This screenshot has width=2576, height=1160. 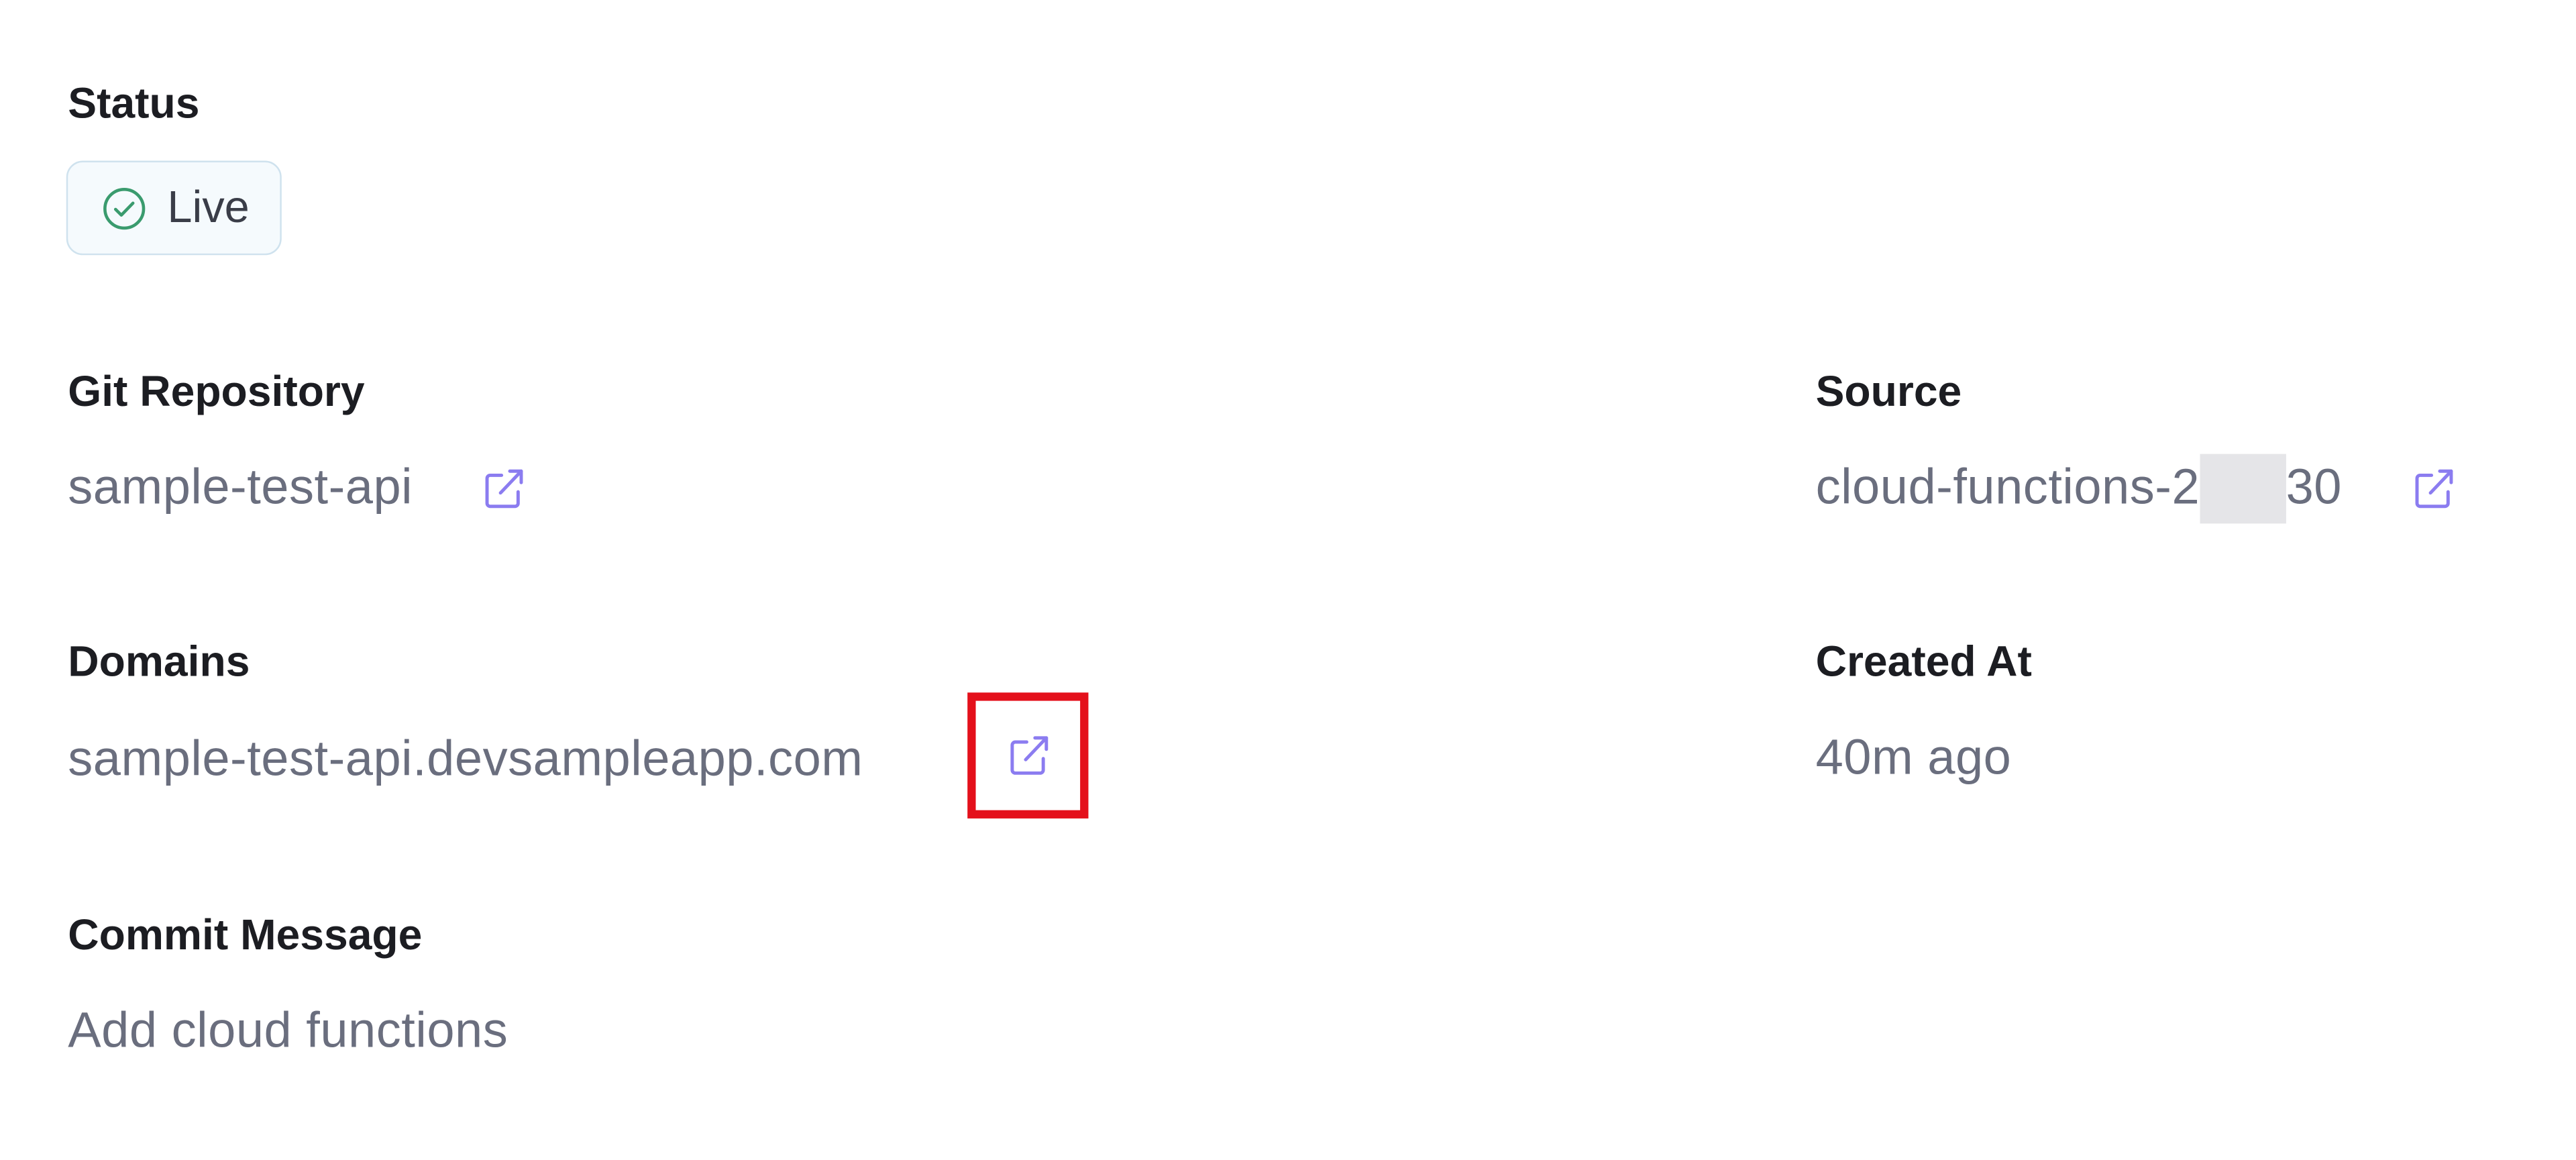 I want to click on git-repository-label-text: Git Repository, so click(x=216, y=391).